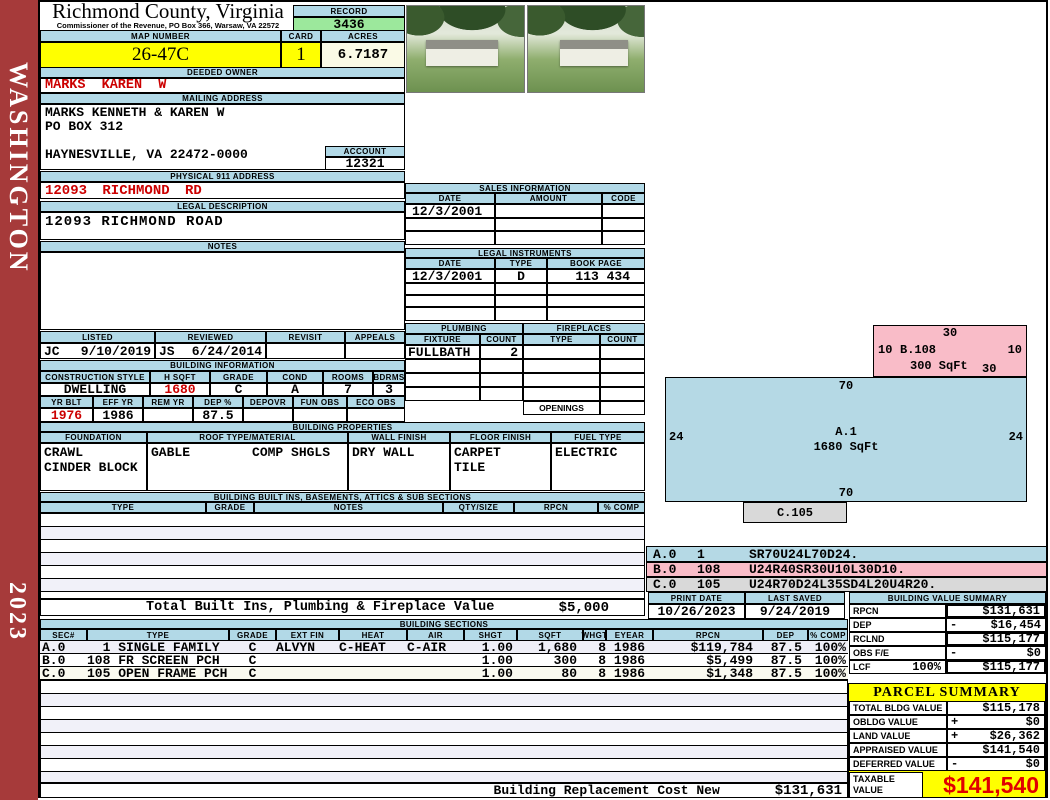 Image resolution: width=1050 pixels, height=800 pixels. What do you see at coordinates (947, 692) in the screenshot?
I see `parcel-summary-title: PARCEL SUMMARY` at bounding box center [947, 692].